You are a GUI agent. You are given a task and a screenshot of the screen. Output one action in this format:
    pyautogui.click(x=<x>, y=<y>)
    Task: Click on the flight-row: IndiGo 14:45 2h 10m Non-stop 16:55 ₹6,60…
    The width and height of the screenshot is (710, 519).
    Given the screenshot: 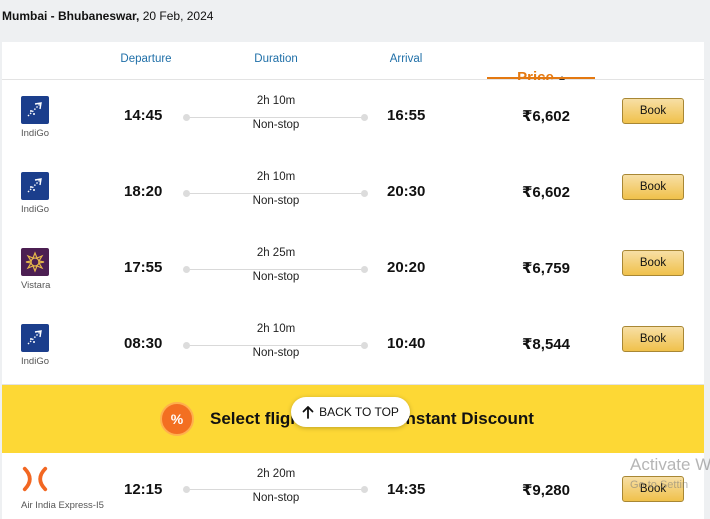 What is the action you would take?
    pyautogui.click(x=353, y=118)
    